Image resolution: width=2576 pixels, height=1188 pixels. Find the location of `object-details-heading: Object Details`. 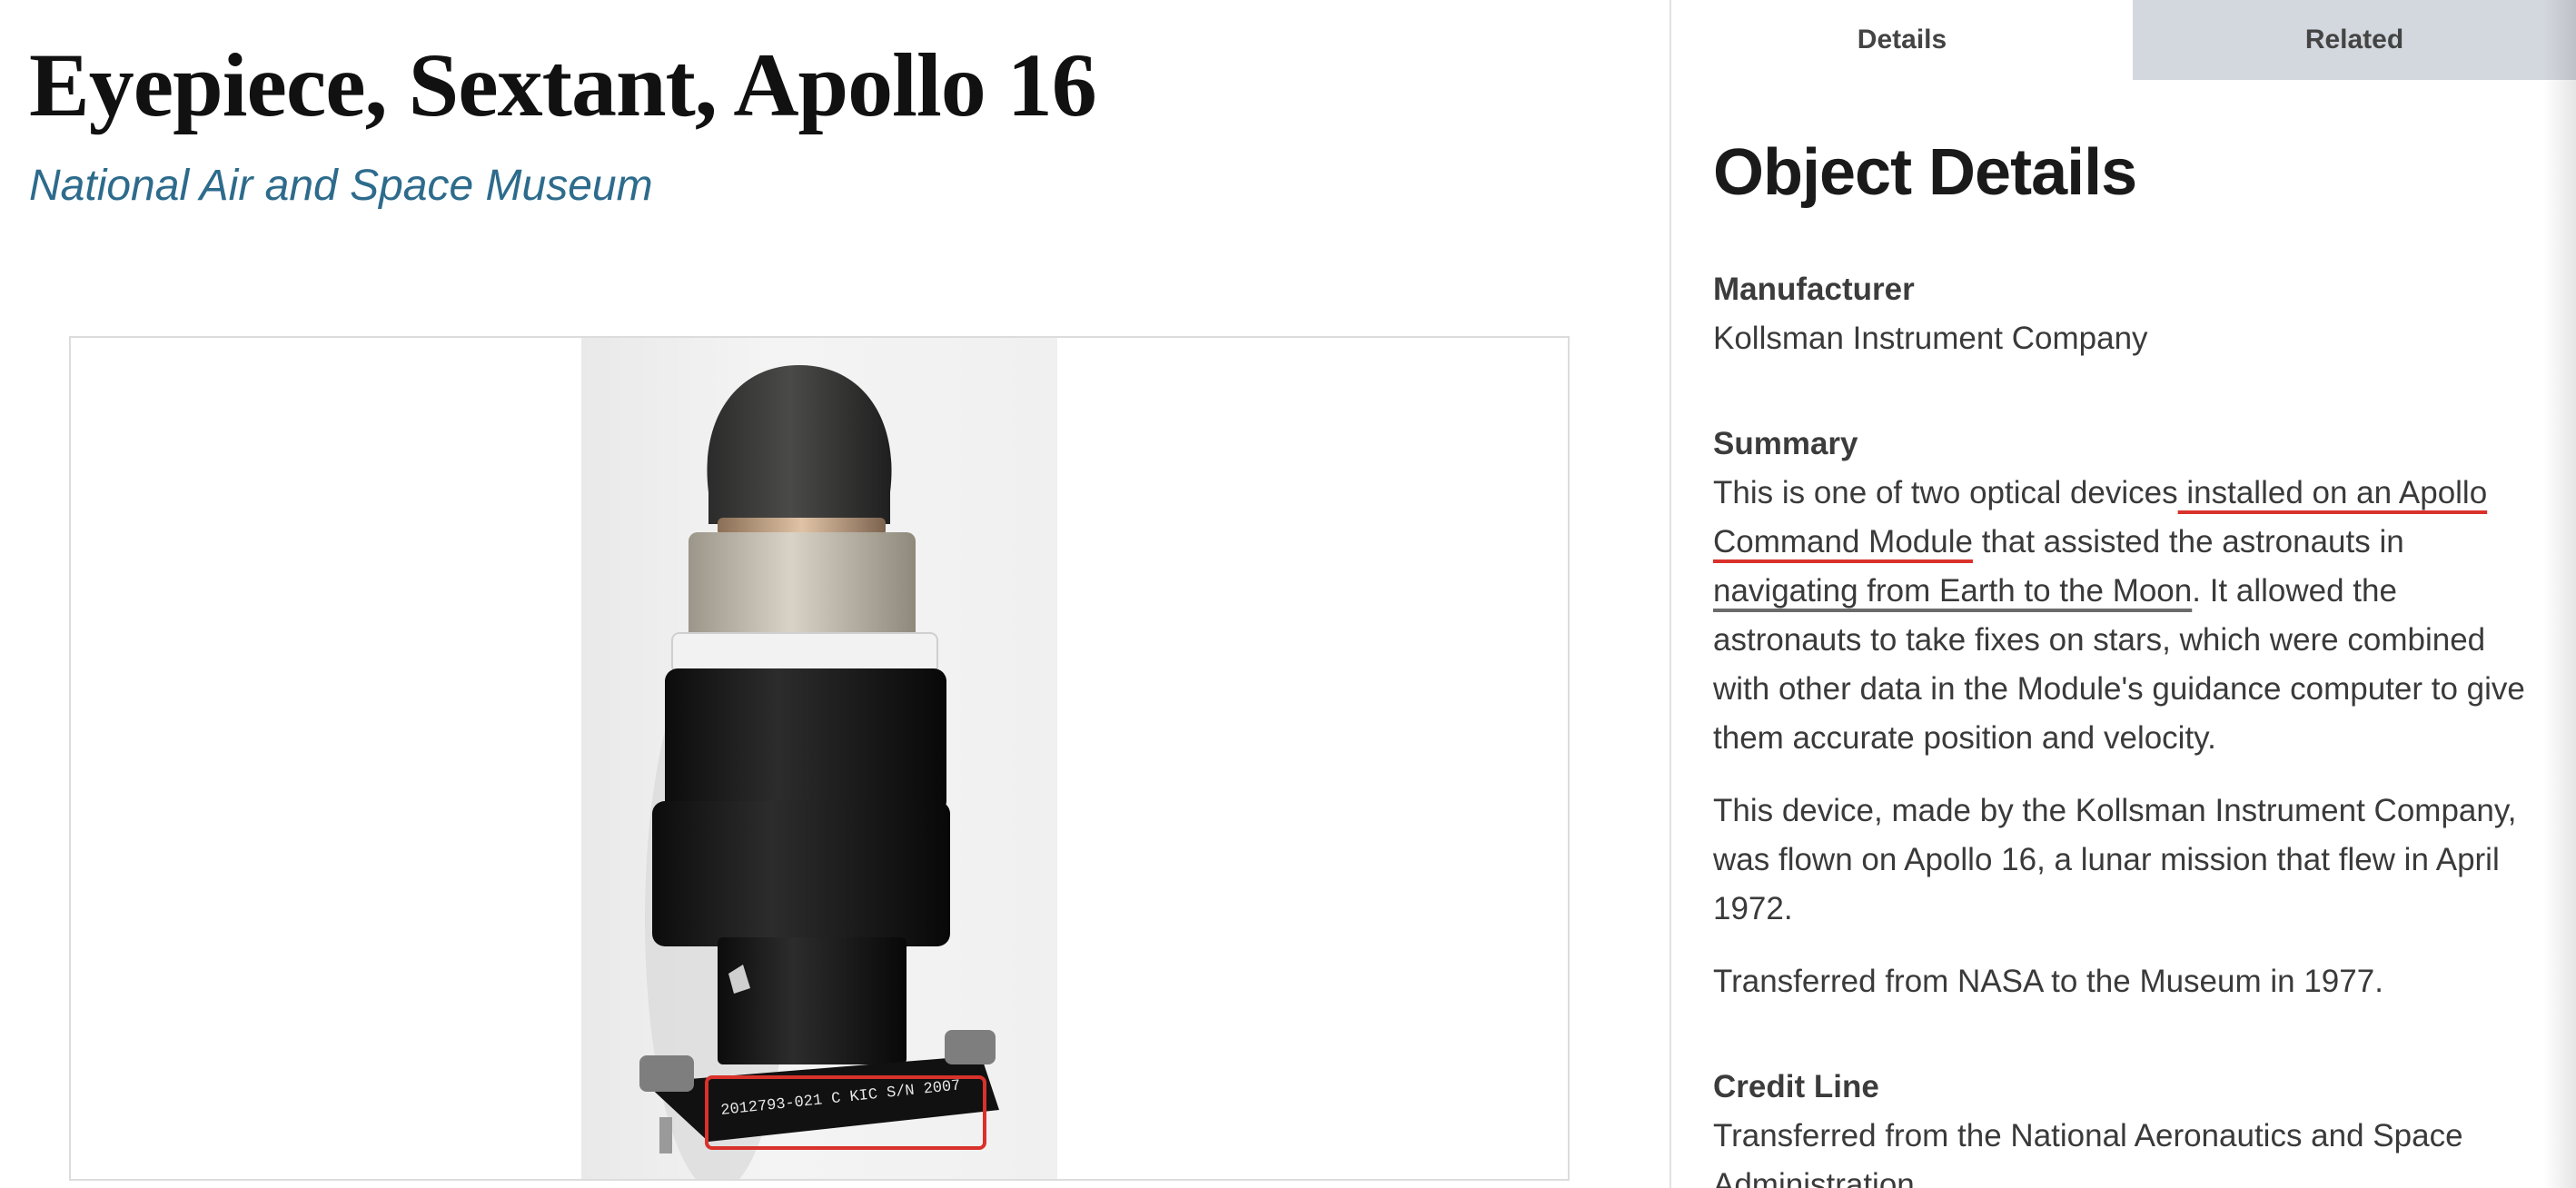

object-details-heading: Object Details is located at coordinates (1925, 172).